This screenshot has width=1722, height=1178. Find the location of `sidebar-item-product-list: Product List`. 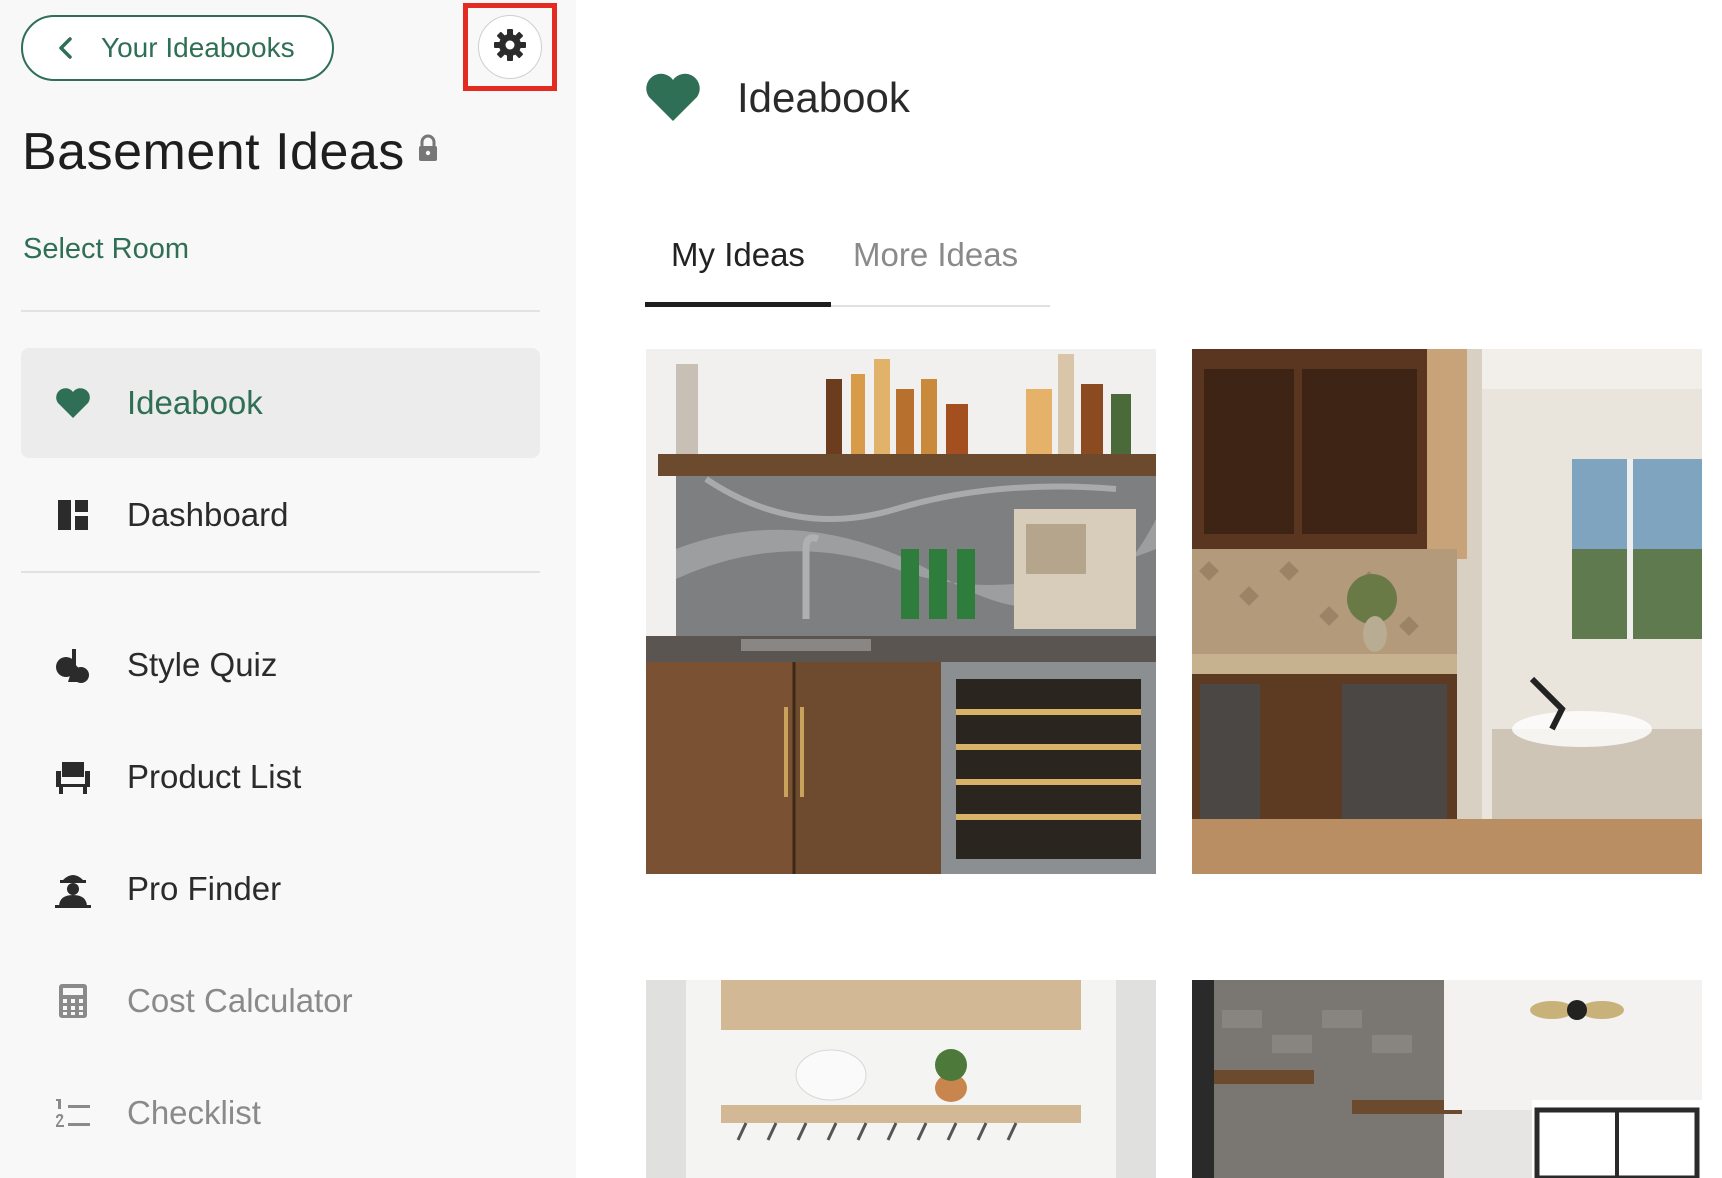

sidebar-item-product-list: Product List is located at coordinates (280, 777).